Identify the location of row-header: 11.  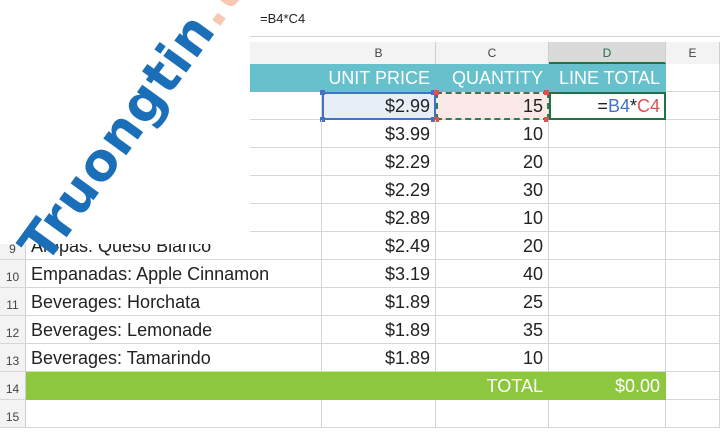
(13, 302).